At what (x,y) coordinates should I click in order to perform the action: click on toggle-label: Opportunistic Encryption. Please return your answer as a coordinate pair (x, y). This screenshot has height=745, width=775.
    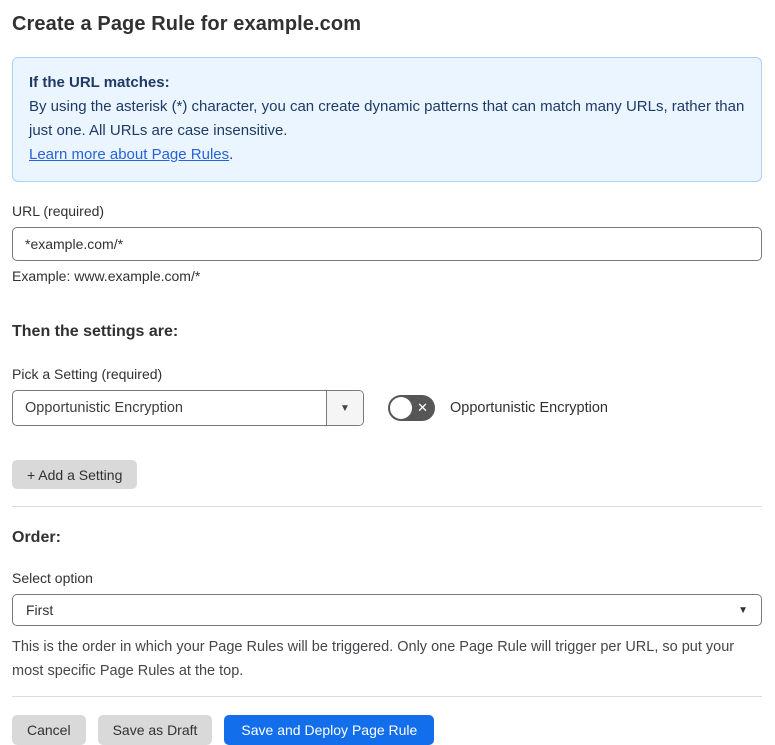
    Looking at the image, I should click on (529, 408).